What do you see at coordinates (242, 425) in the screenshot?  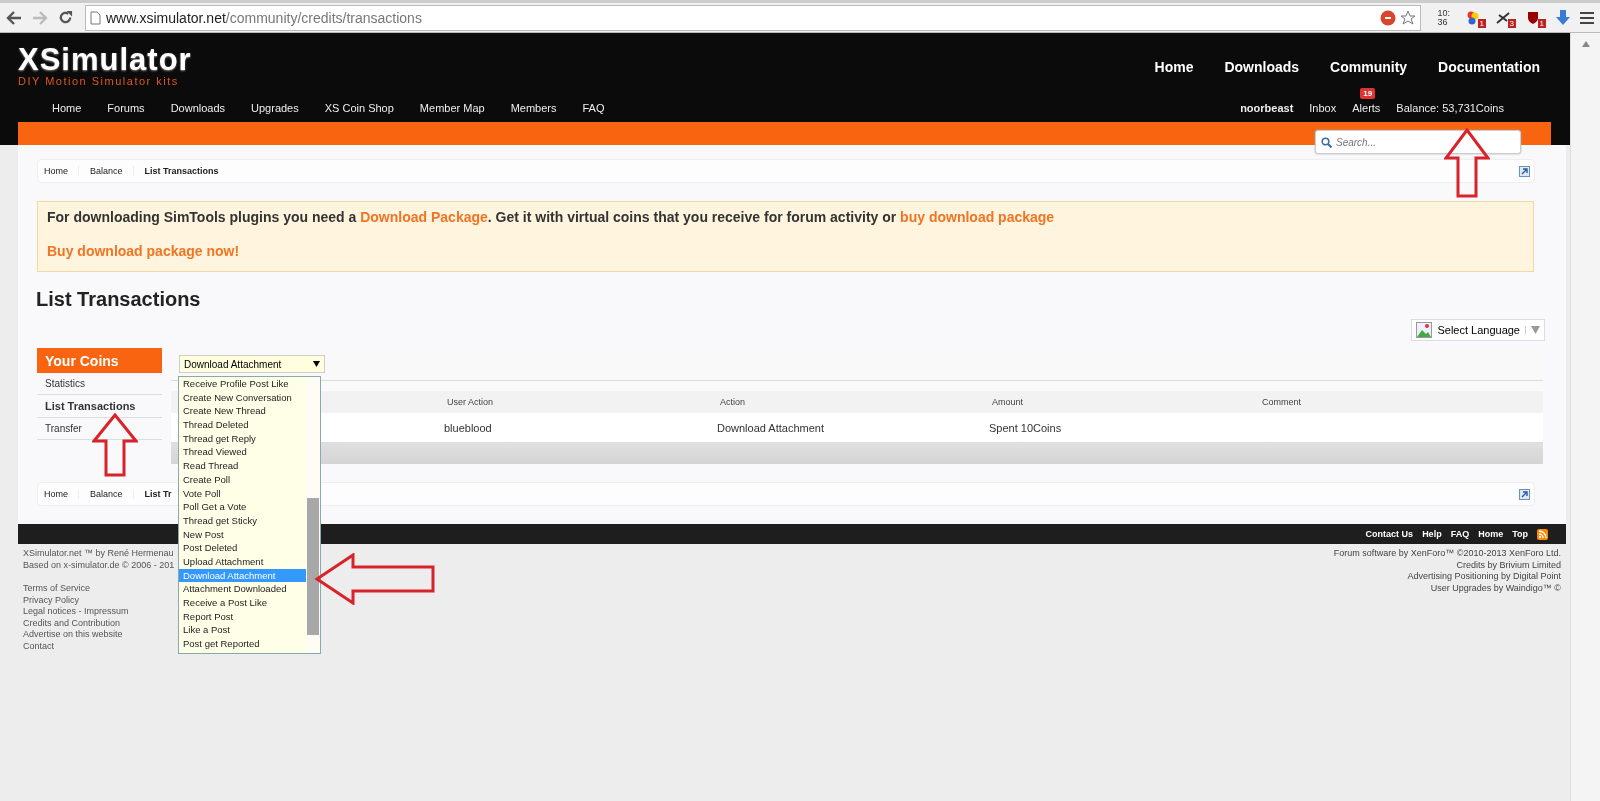 I see `dropdown-option: Thread Deleted` at bounding box center [242, 425].